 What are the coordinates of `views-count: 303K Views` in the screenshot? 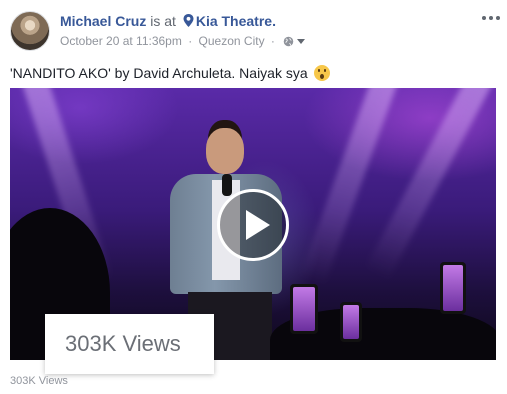 It's located at (39, 381).